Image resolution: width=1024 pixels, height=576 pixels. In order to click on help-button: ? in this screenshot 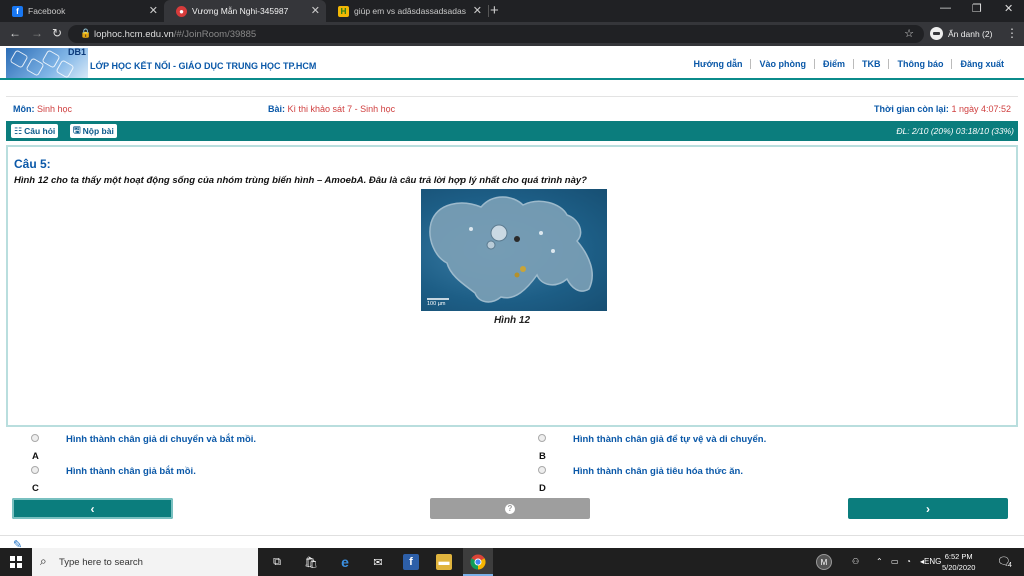, I will do `click(510, 508)`.